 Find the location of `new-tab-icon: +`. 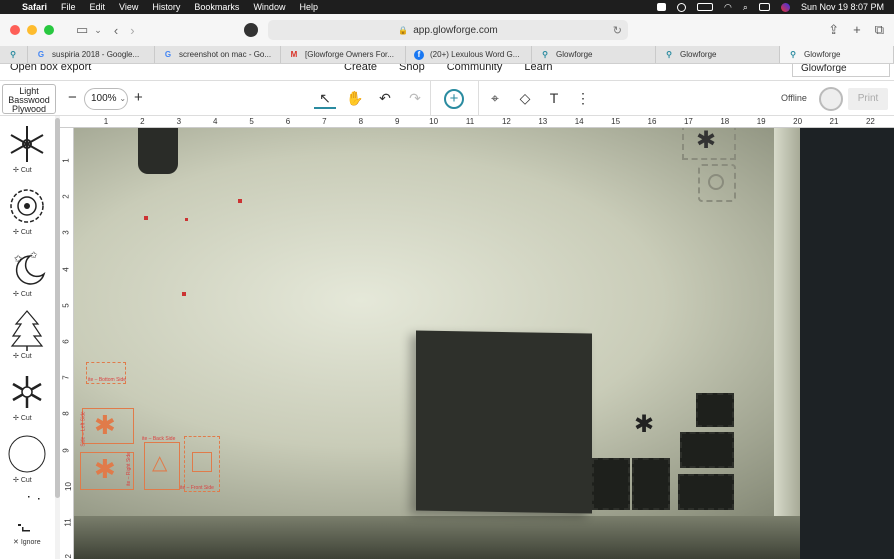

new-tab-icon: + is located at coordinates (857, 30).